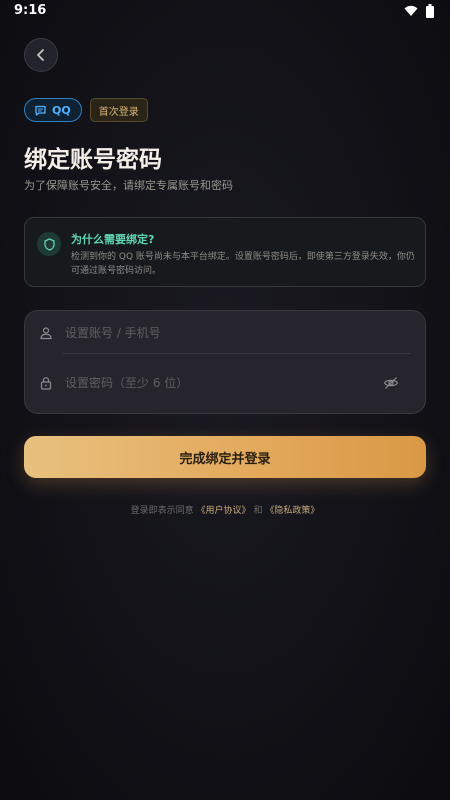 This screenshot has height=800, width=450. Describe the element at coordinates (215, 383) in the screenshot. I see `password-input` at that location.